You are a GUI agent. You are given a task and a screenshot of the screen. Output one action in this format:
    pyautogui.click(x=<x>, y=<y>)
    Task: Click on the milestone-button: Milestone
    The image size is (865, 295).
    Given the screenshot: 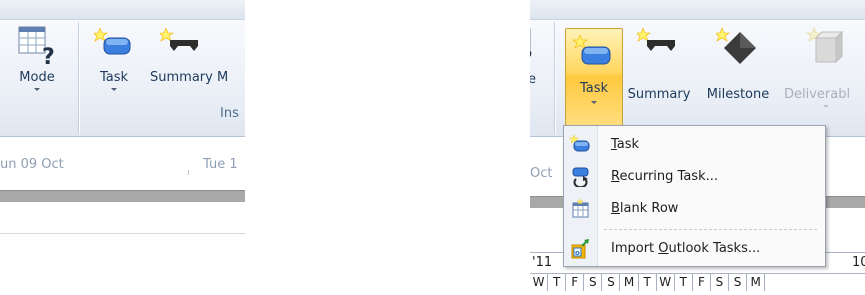 What is the action you would take?
    pyautogui.click(x=738, y=63)
    